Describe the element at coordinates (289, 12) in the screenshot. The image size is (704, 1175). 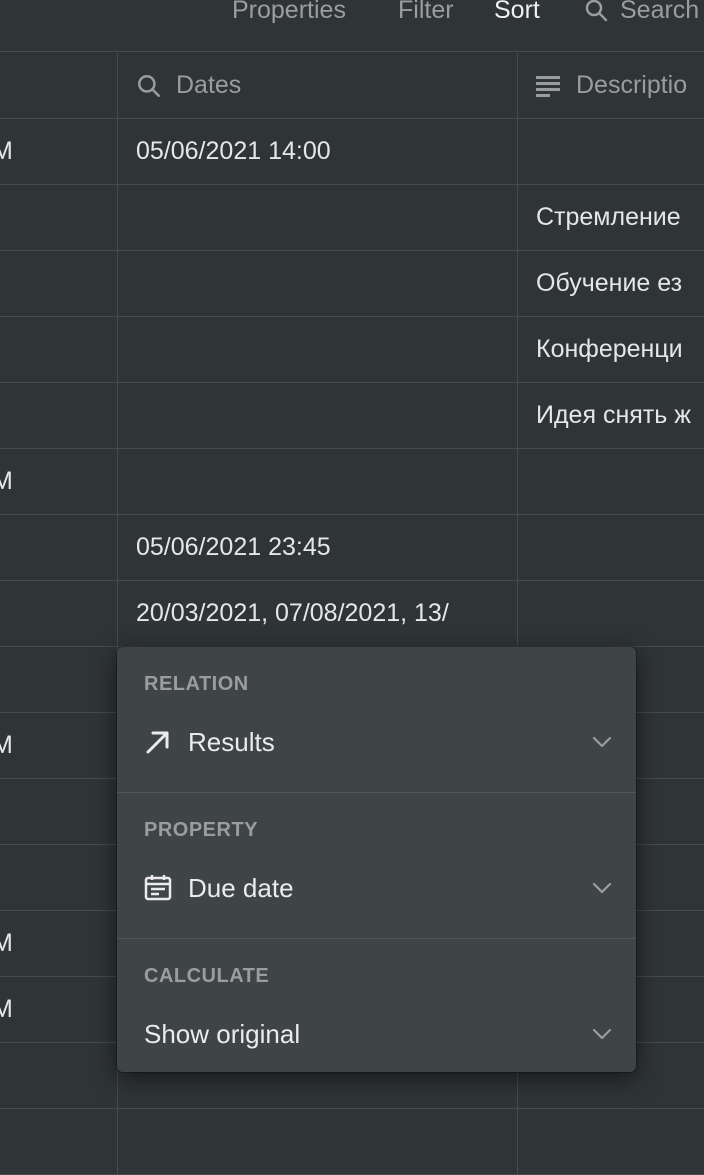
I see `properties-button: Properties` at that location.